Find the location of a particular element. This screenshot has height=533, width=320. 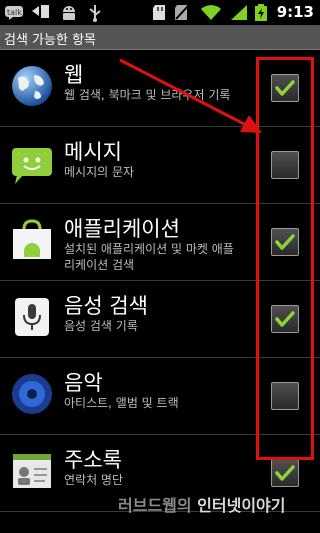

watermark: 러브드웹의 인터넷이야기 is located at coordinates (202, 504).